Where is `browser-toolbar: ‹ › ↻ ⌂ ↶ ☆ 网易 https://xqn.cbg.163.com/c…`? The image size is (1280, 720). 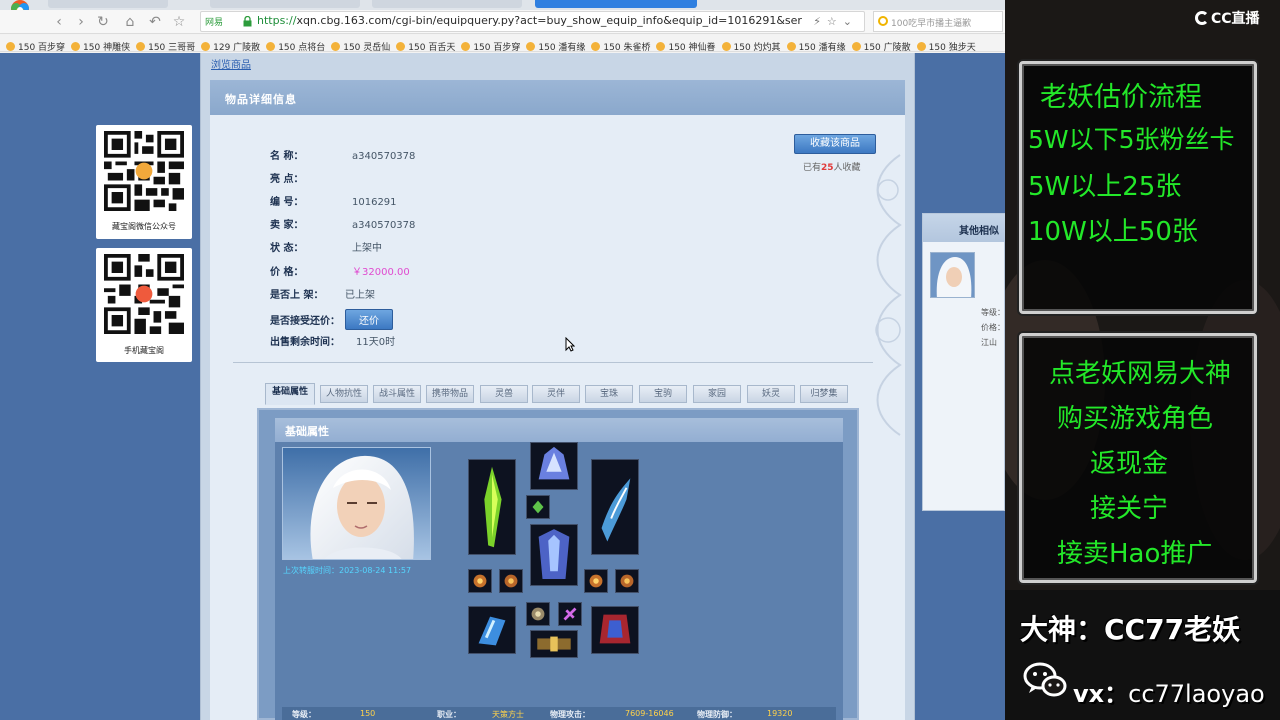 browser-toolbar: ‹ › ↻ ⌂ ↶ ☆ 网易 https://xqn.cbg.163.com/c… is located at coordinates (502, 22).